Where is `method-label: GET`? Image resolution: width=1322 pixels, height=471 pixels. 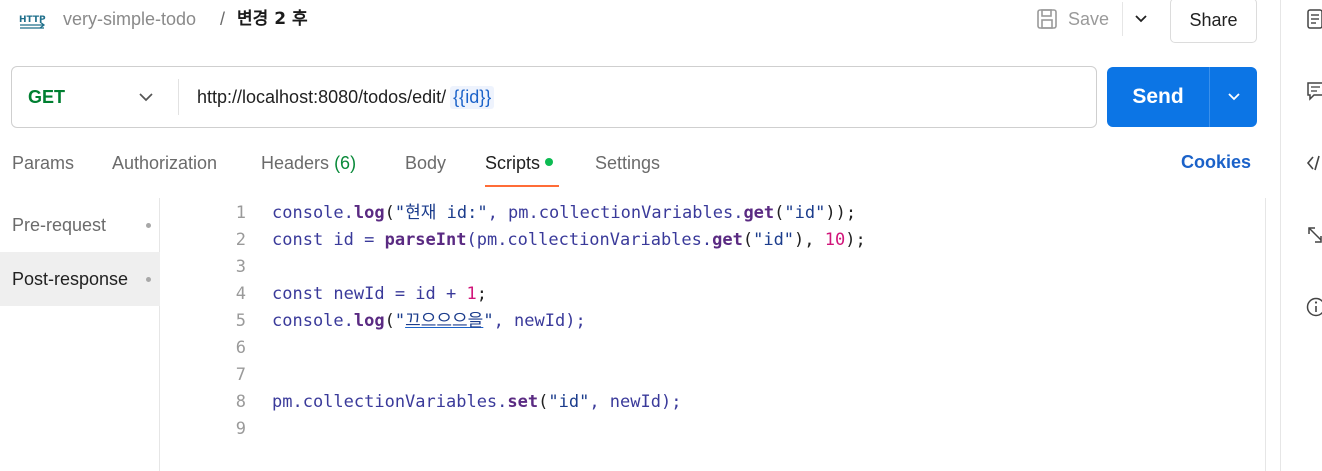
method-label: GET is located at coordinates (47, 96).